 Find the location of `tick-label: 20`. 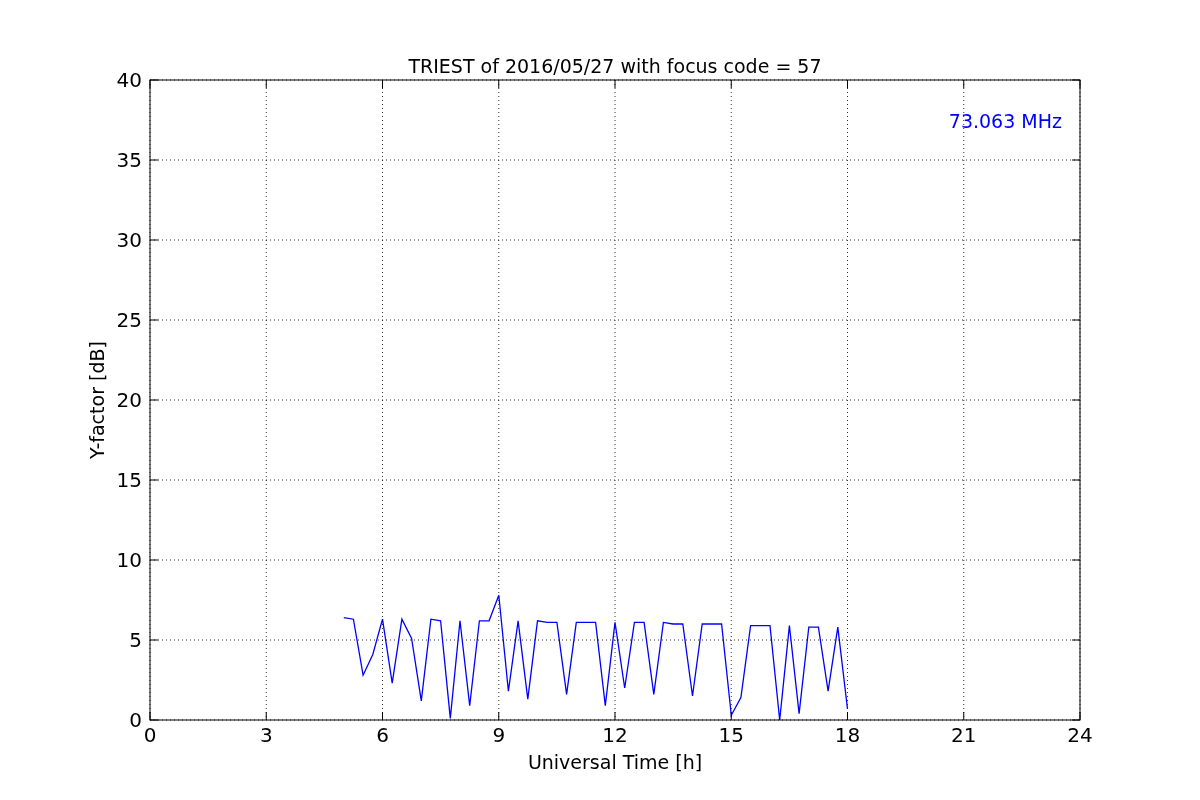

tick-label: 20 is located at coordinates (129, 400).